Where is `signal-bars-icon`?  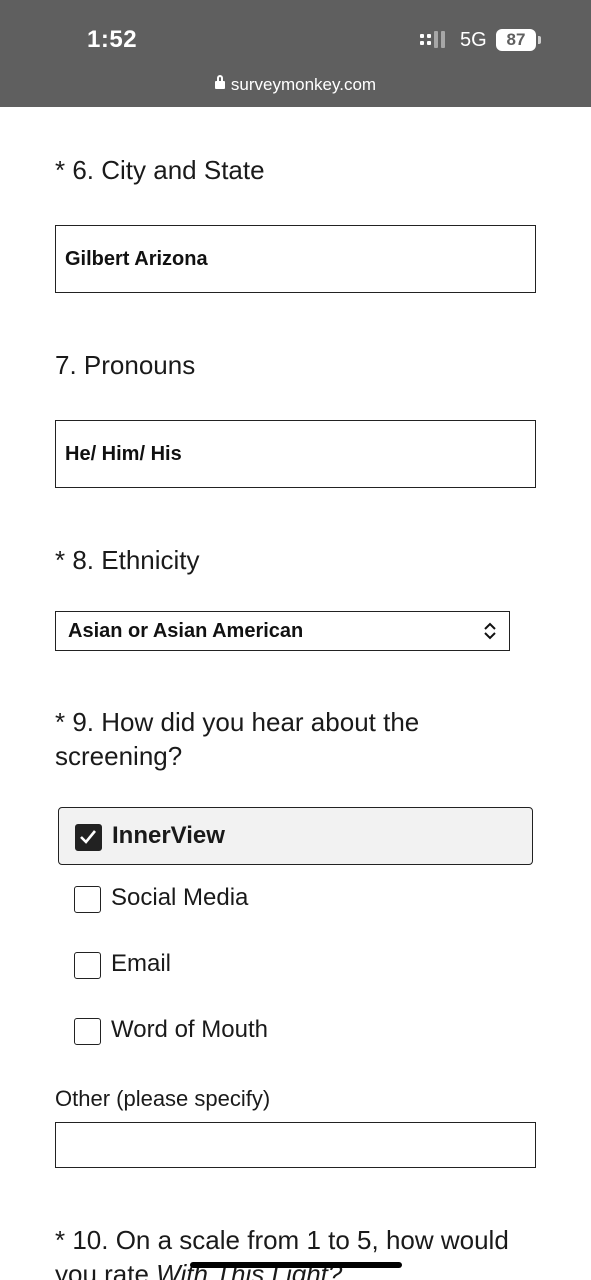
signal-bars-icon is located at coordinates (436, 40).